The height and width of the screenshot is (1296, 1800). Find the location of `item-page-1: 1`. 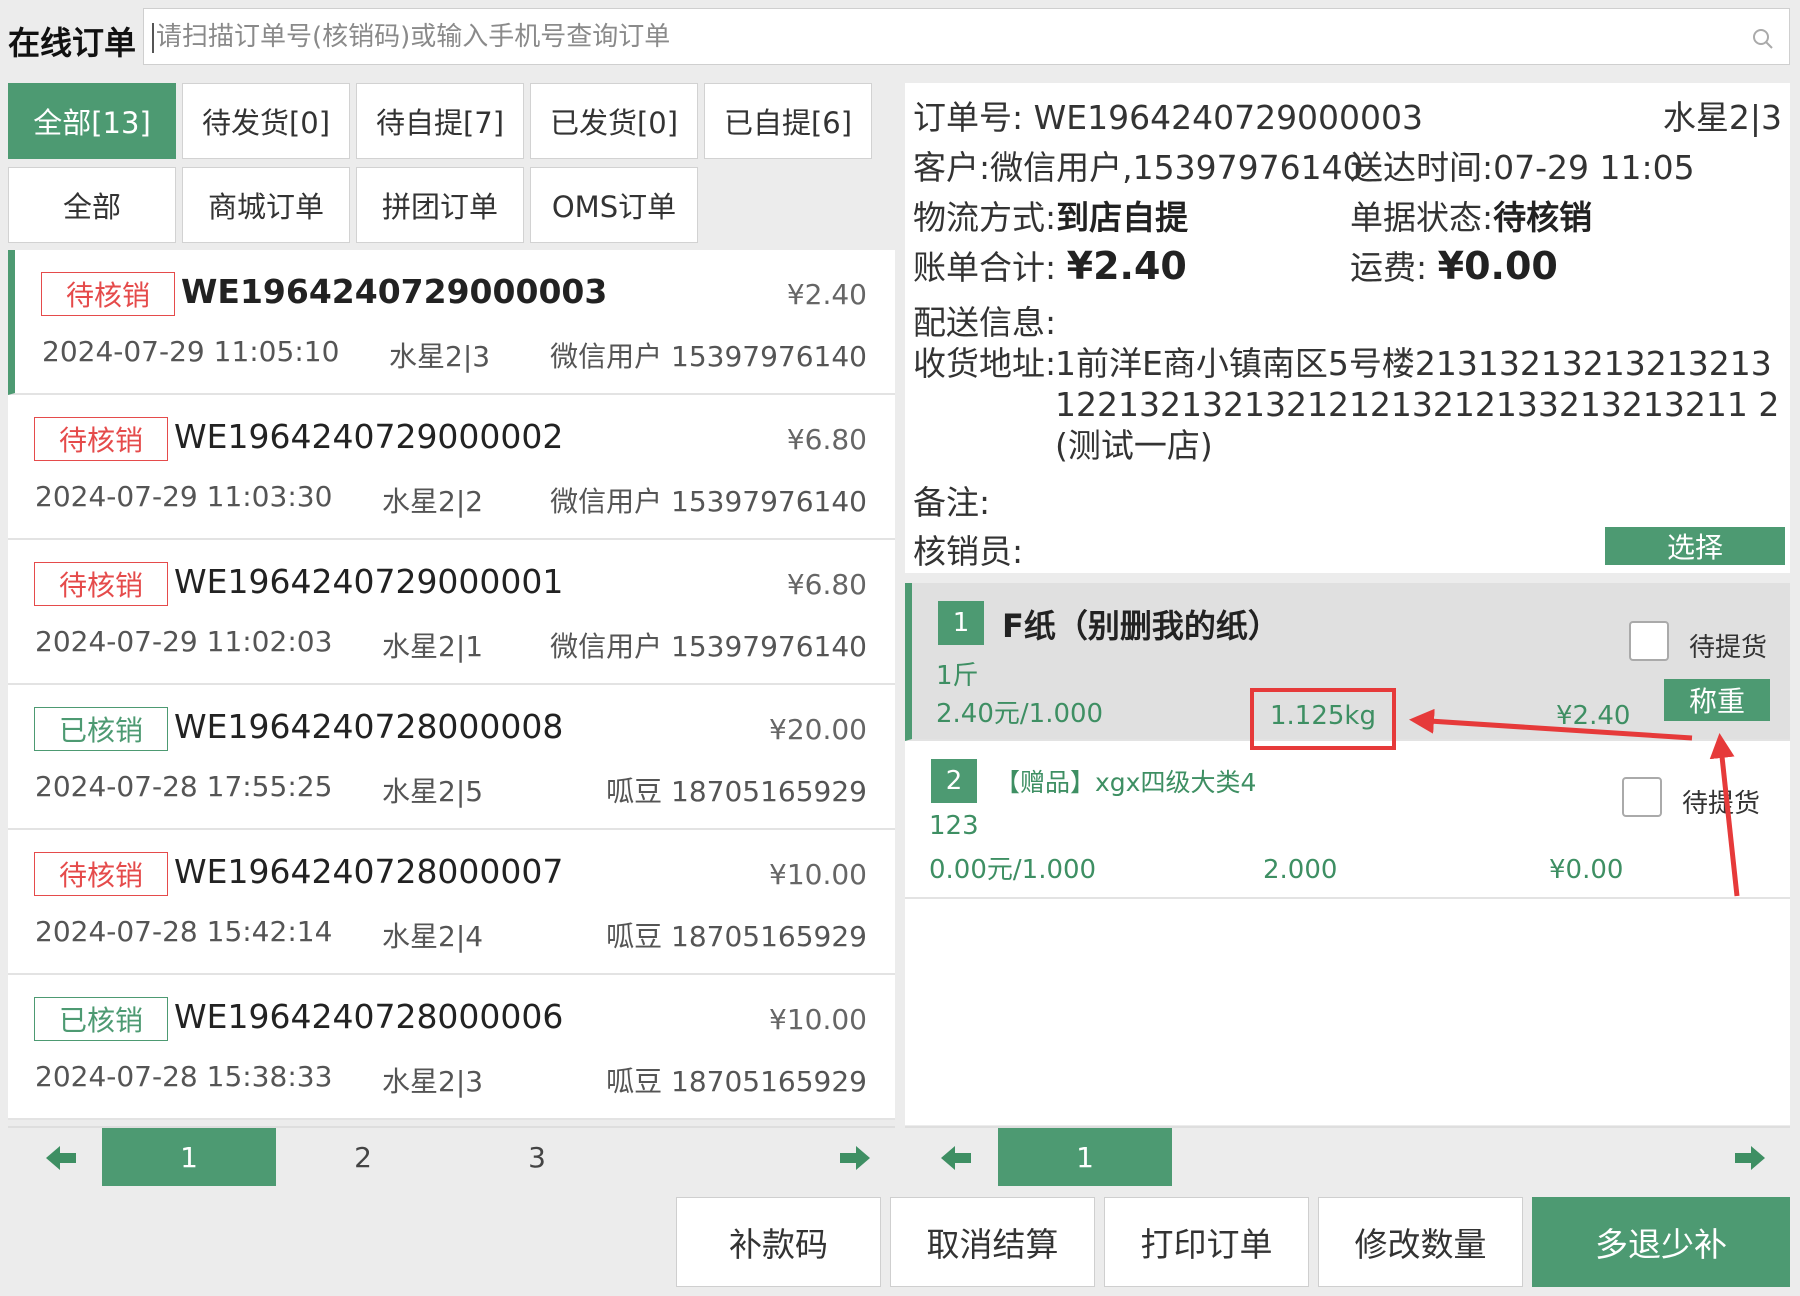

item-page-1: 1 is located at coordinates (1085, 1157).